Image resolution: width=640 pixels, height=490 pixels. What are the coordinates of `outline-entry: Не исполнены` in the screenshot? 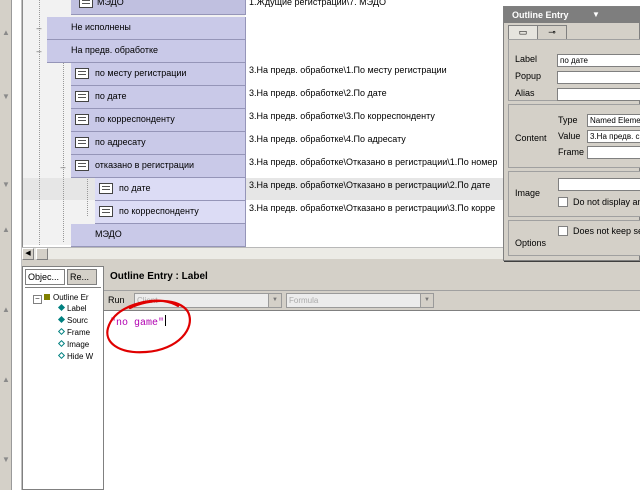 It's located at (146, 28).